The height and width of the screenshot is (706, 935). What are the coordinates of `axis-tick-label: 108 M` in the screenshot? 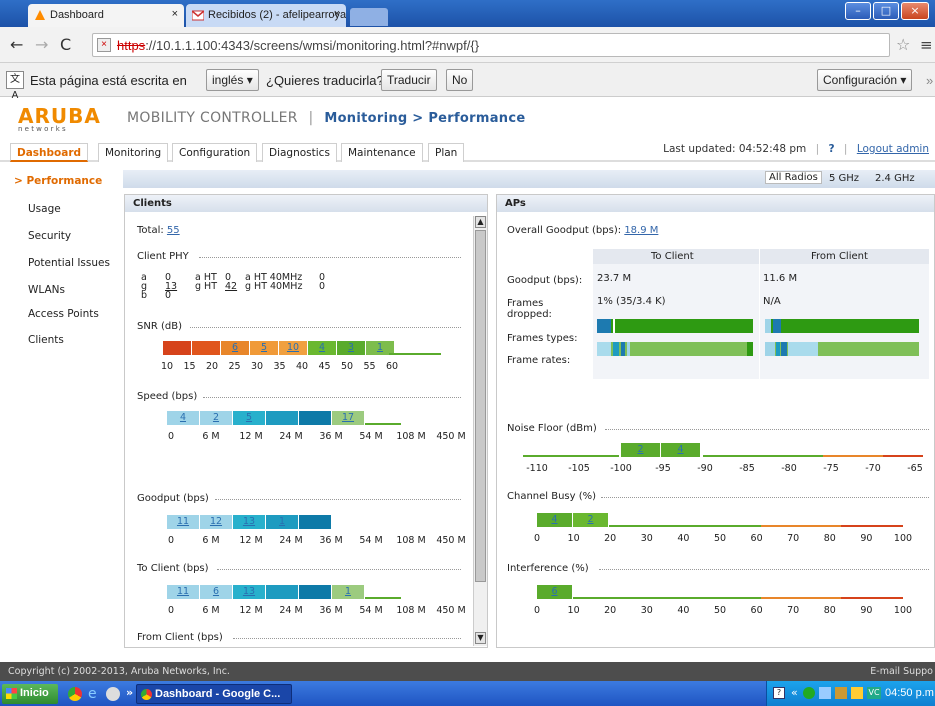 It's located at (411, 610).